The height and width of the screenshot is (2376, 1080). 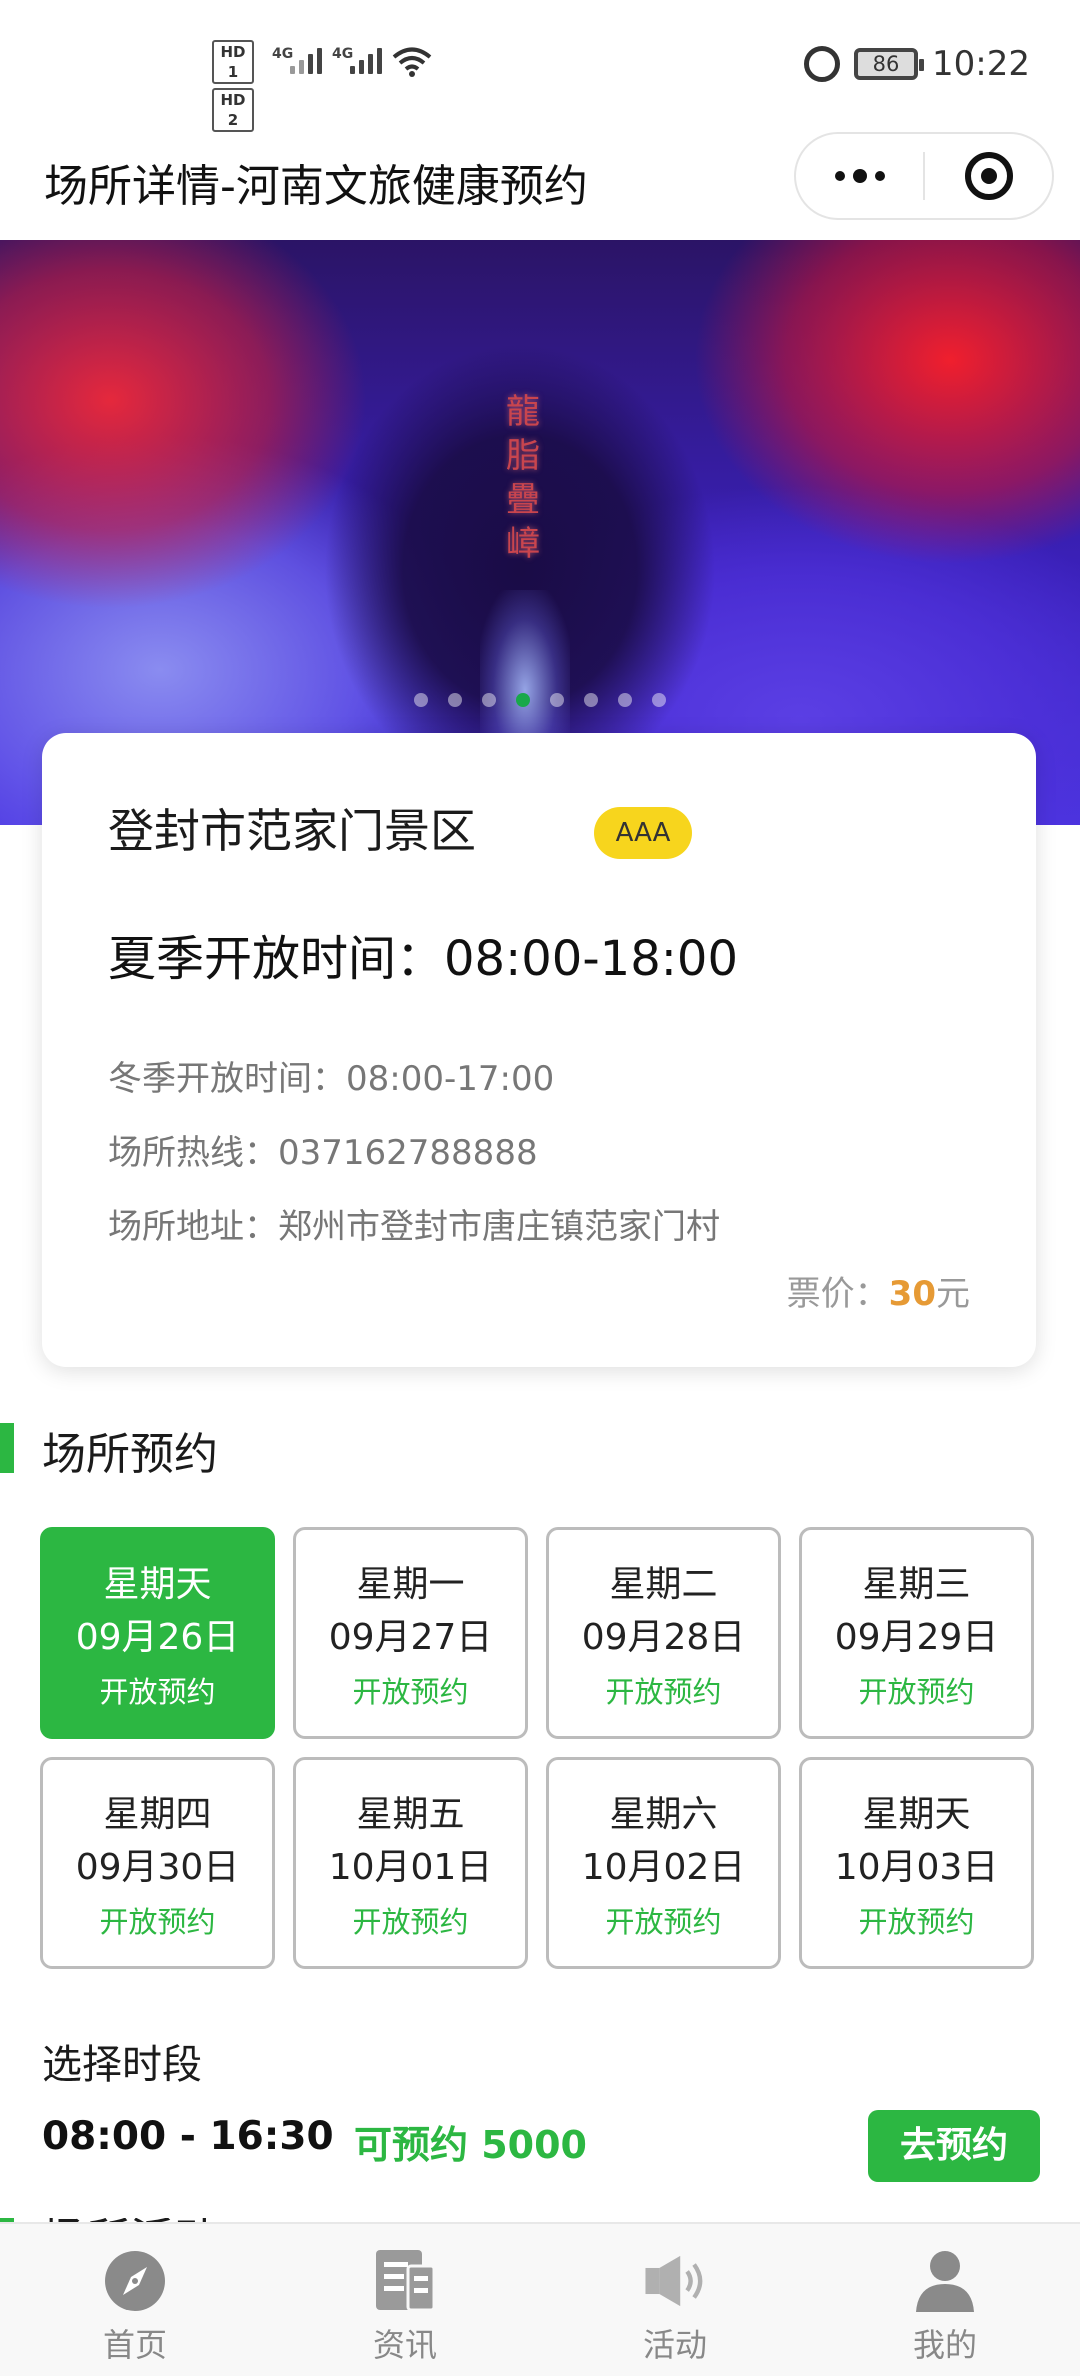 I want to click on date-option: 星期五 10月01日开放预约, so click(x=410, y=1863).